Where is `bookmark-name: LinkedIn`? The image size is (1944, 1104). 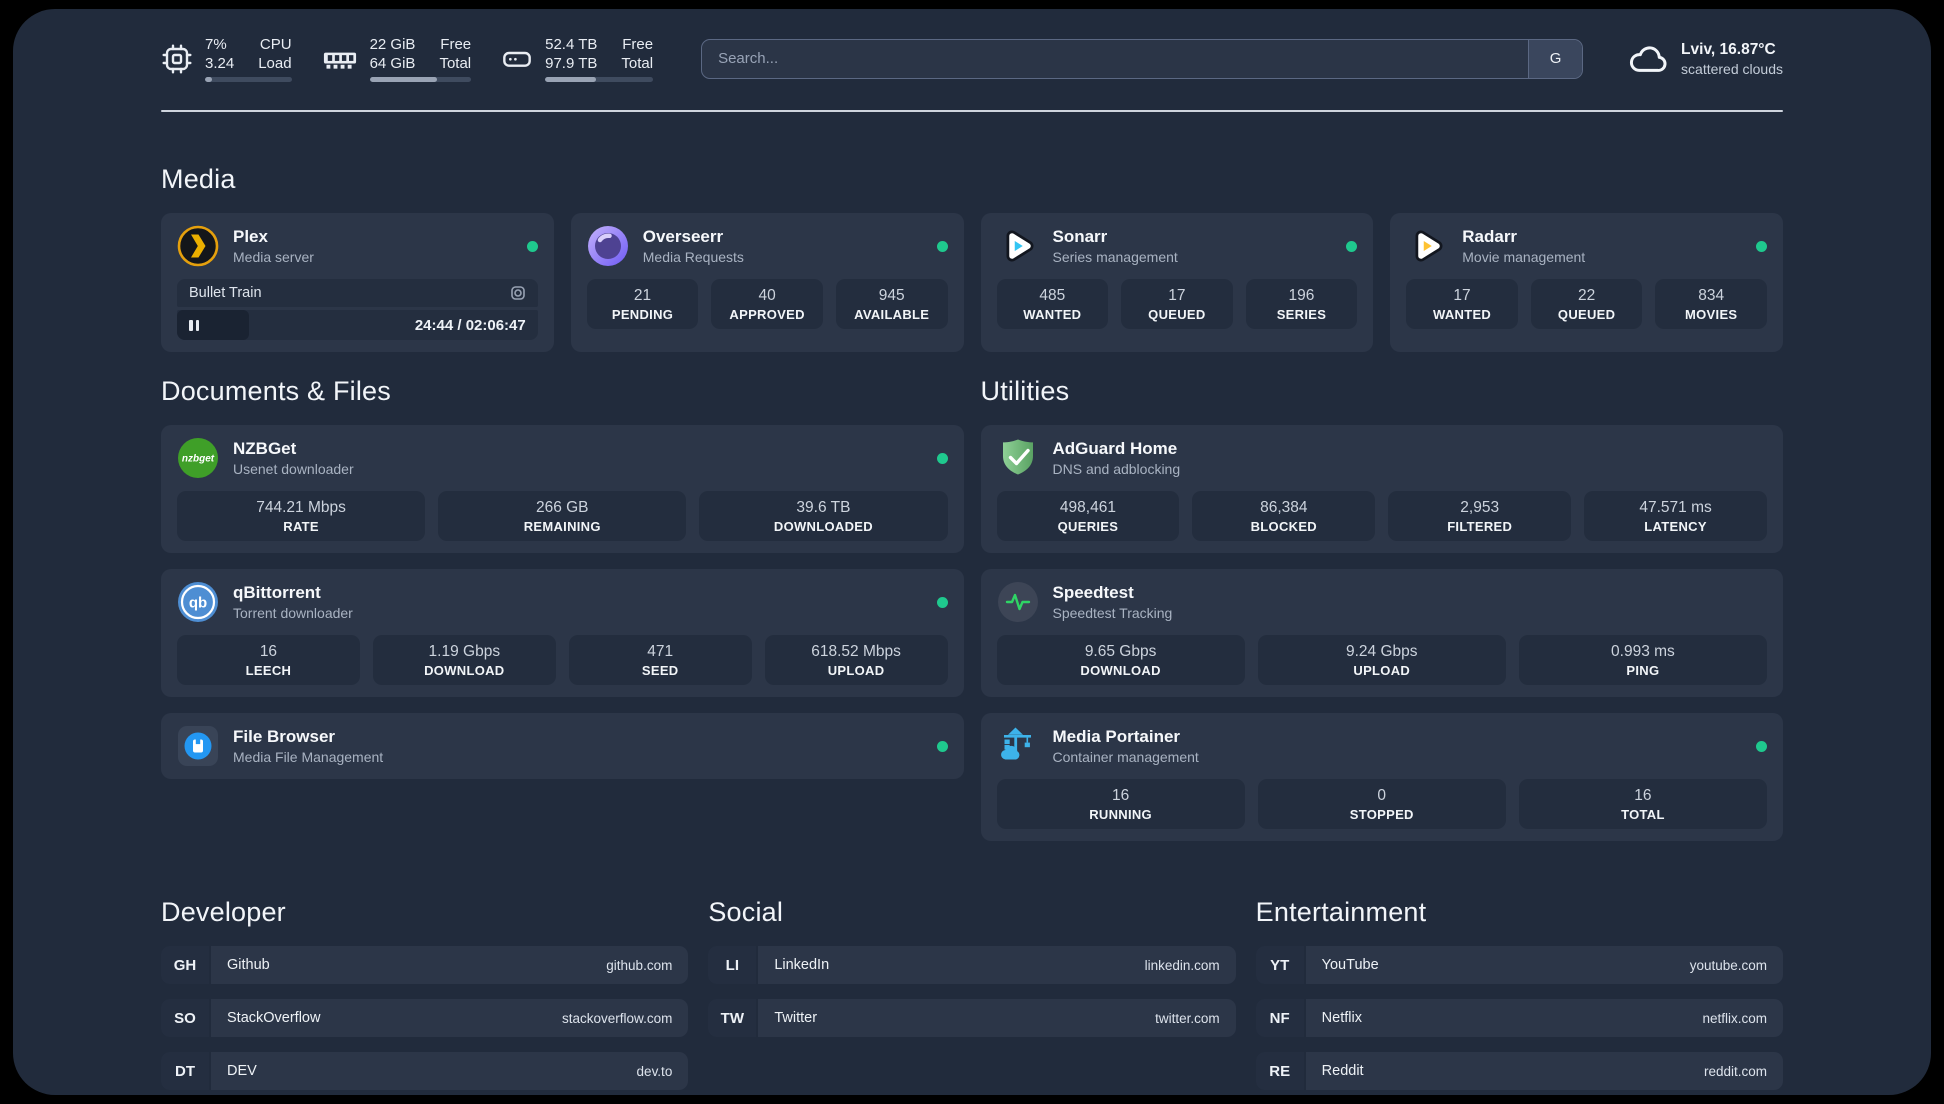
bookmark-name: LinkedIn is located at coordinates (802, 965).